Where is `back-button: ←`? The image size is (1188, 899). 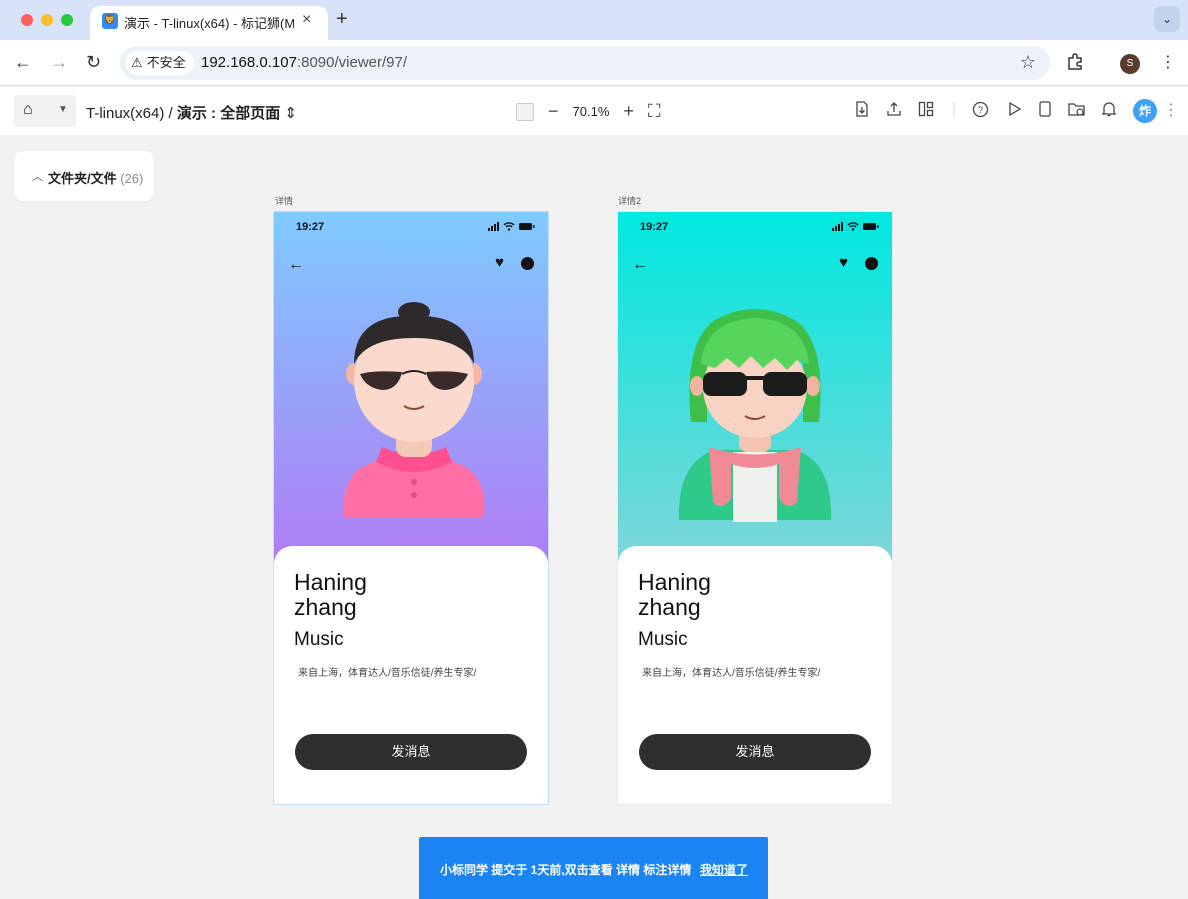
back-button: ← is located at coordinates (23, 62).